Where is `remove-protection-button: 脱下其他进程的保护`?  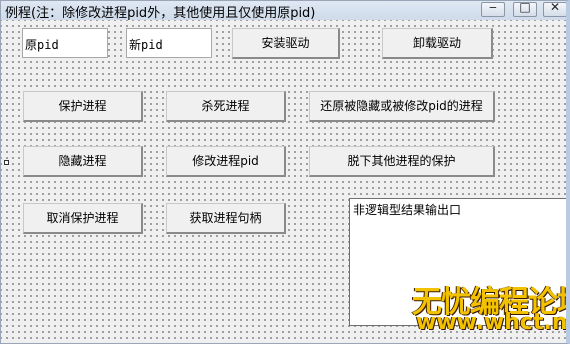
remove-protection-button: 脱下其他进程的保护 is located at coordinates (402, 161).